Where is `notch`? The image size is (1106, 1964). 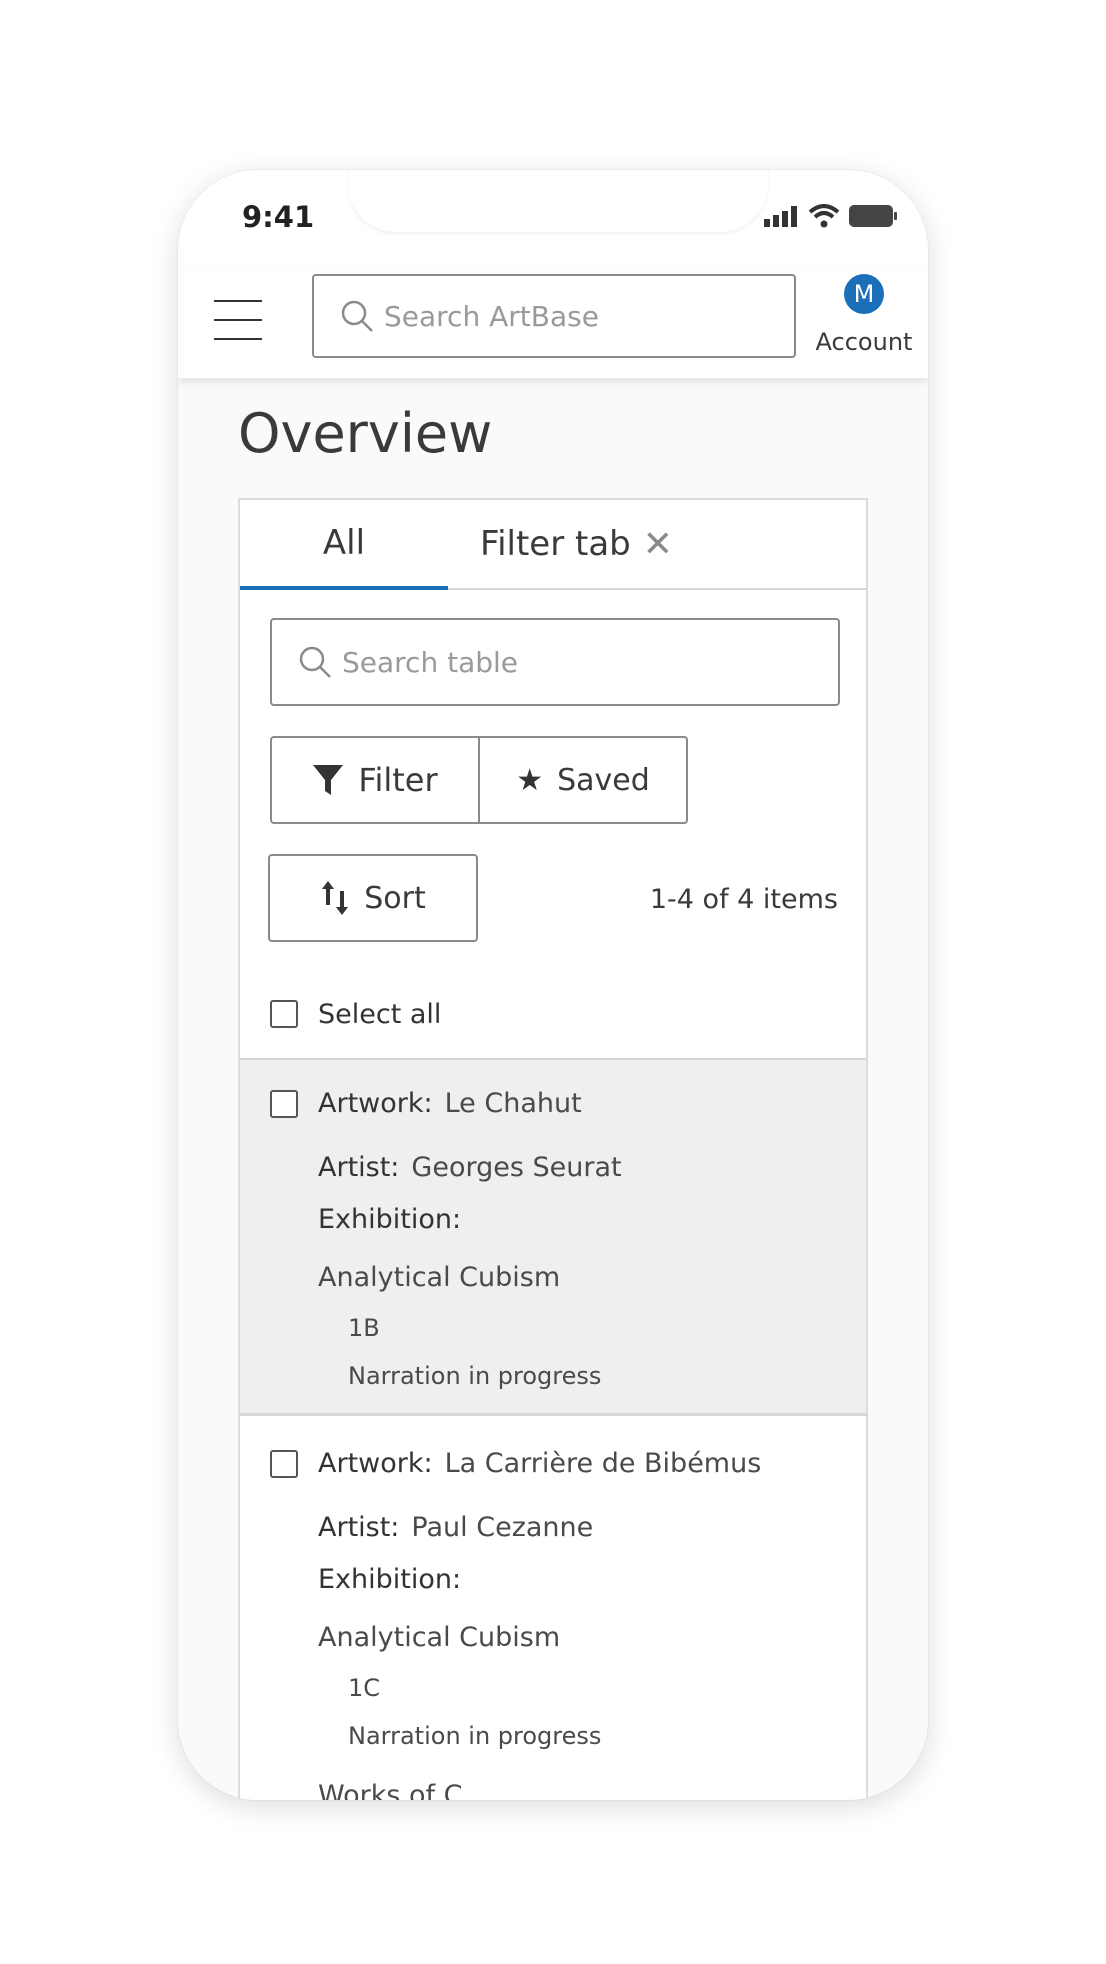
notch is located at coordinates (558, 201).